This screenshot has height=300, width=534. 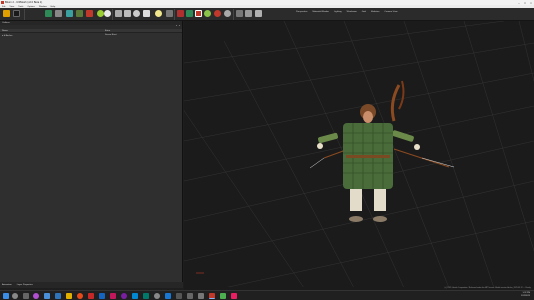 I want to click on mesh-icon, so click(x=48, y=13).